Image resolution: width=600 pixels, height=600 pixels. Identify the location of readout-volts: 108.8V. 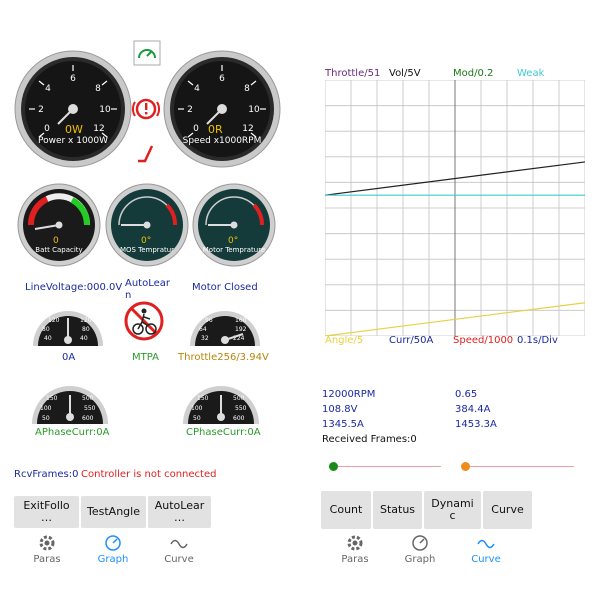
(340, 409).